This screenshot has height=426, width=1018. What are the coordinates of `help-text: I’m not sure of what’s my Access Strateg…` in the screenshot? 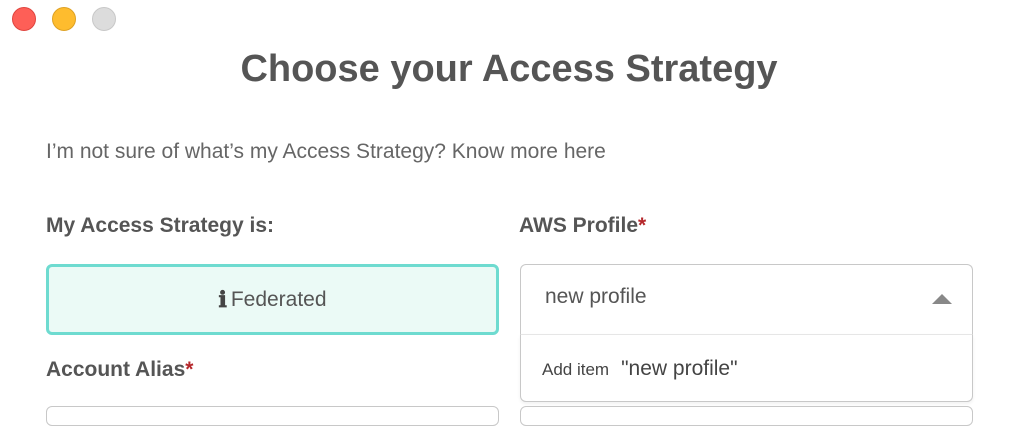 It's located at (326, 152).